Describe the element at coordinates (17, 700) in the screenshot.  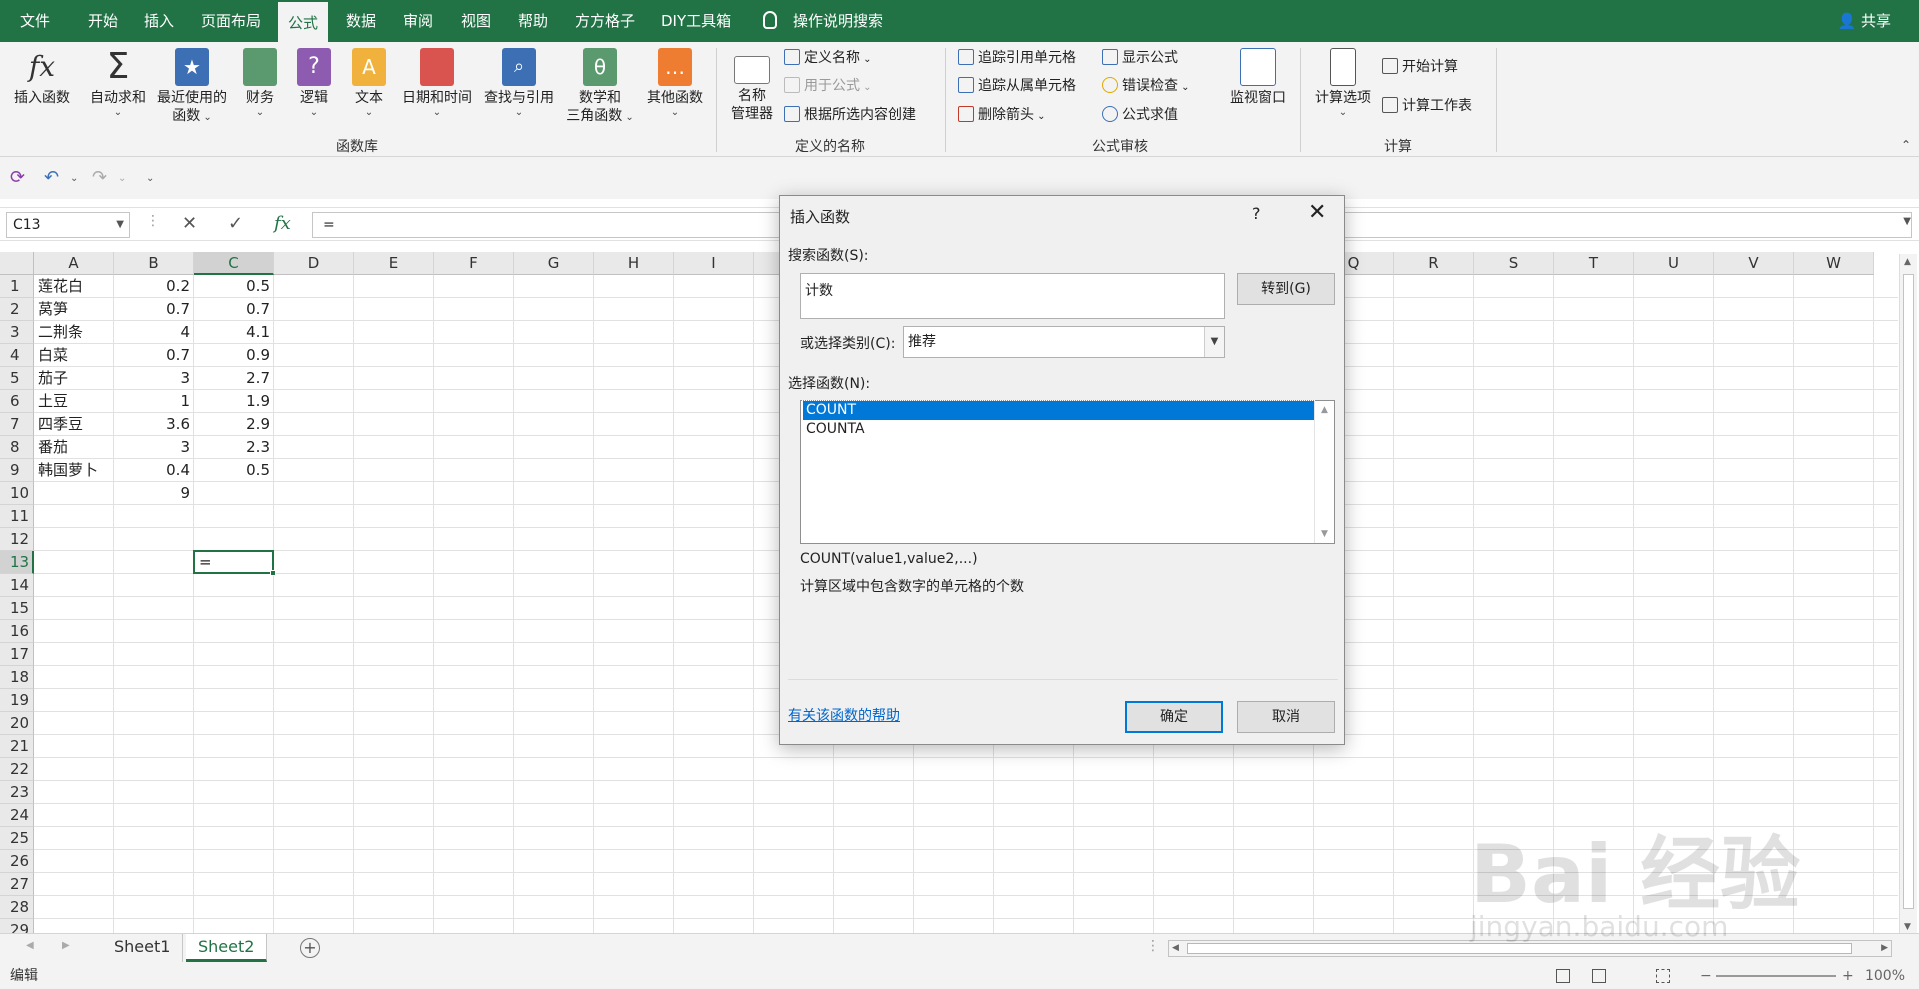
I see `row-header-19: 19` at that location.